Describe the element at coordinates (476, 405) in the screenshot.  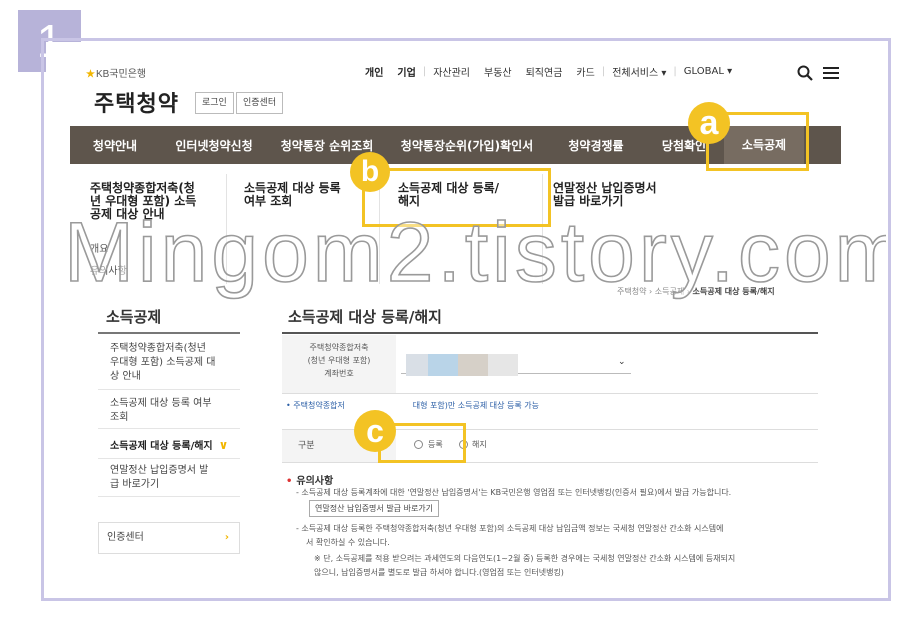
I see `notice-text: 대형 포함)만 소득공제 대상 등록 가능` at that location.